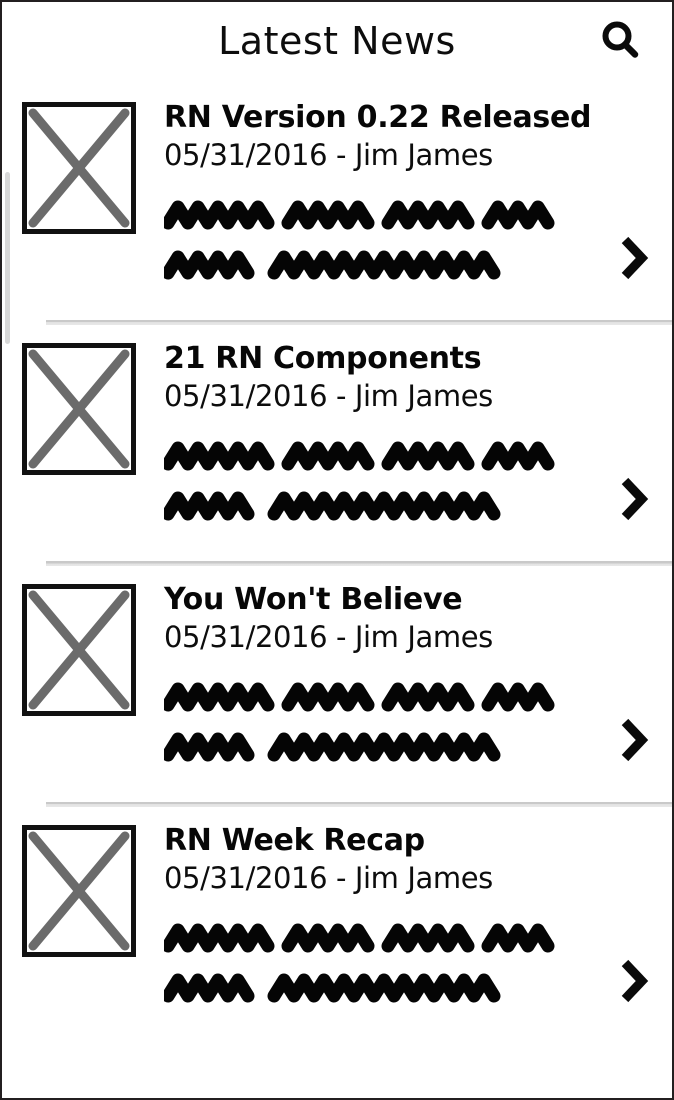 Image resolution: width=674 pixels, height=1100 pixels. What do you see at coordinates (313, 599) in the screenshot?
I see `list-item-title: You Won't Believe` at bounding box center [313, 599].